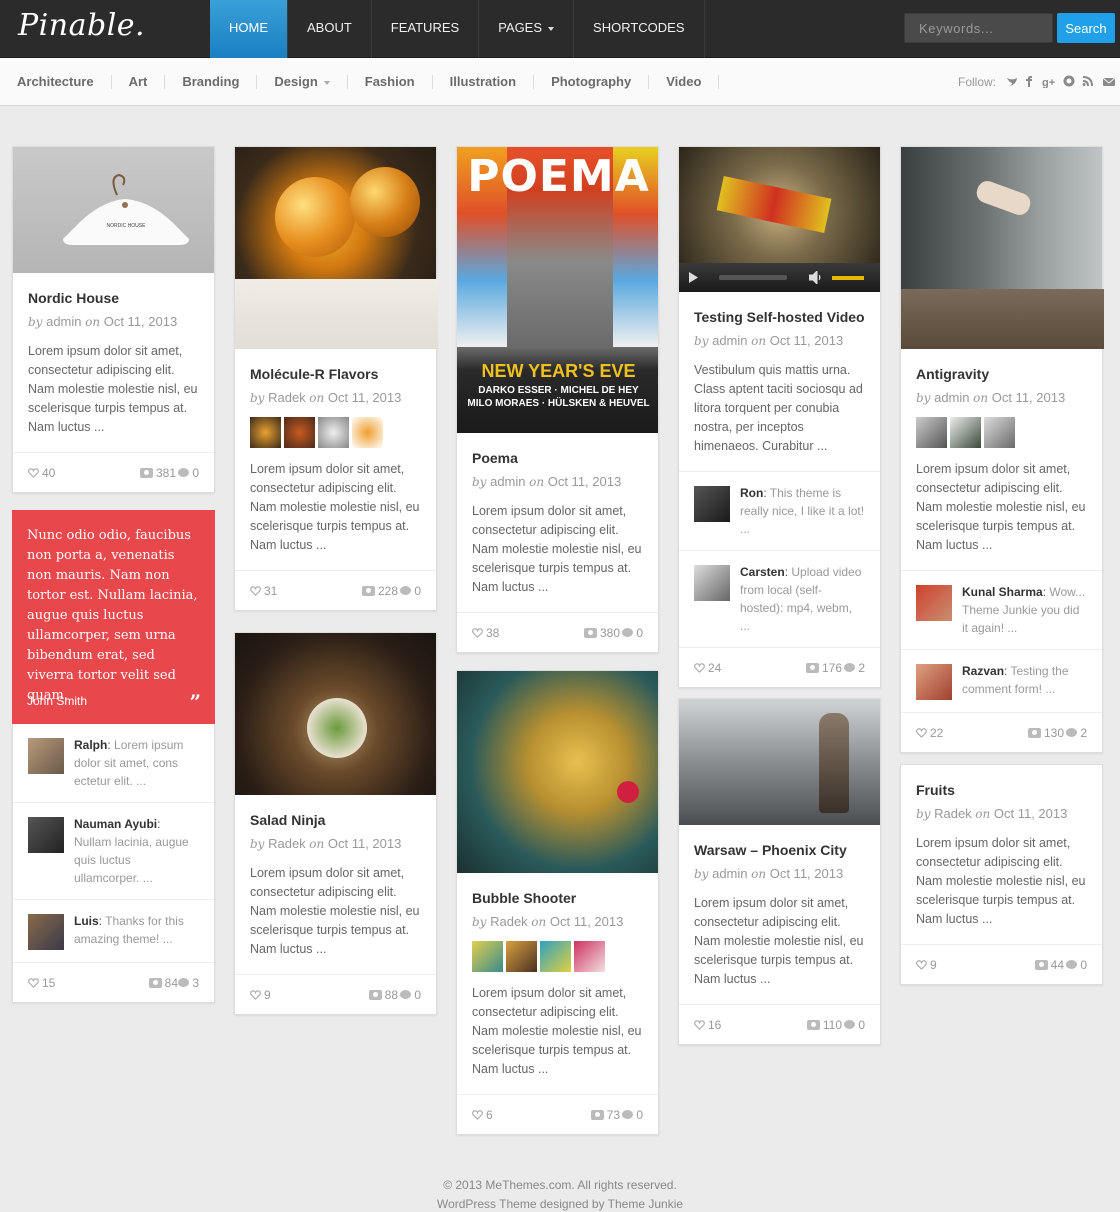 This screenshot has height=1212, width=1120. What do you see at coordinates (1086, 28) in the screenshot?
I see `search-button: Search` at bounding box center [1086, 28].